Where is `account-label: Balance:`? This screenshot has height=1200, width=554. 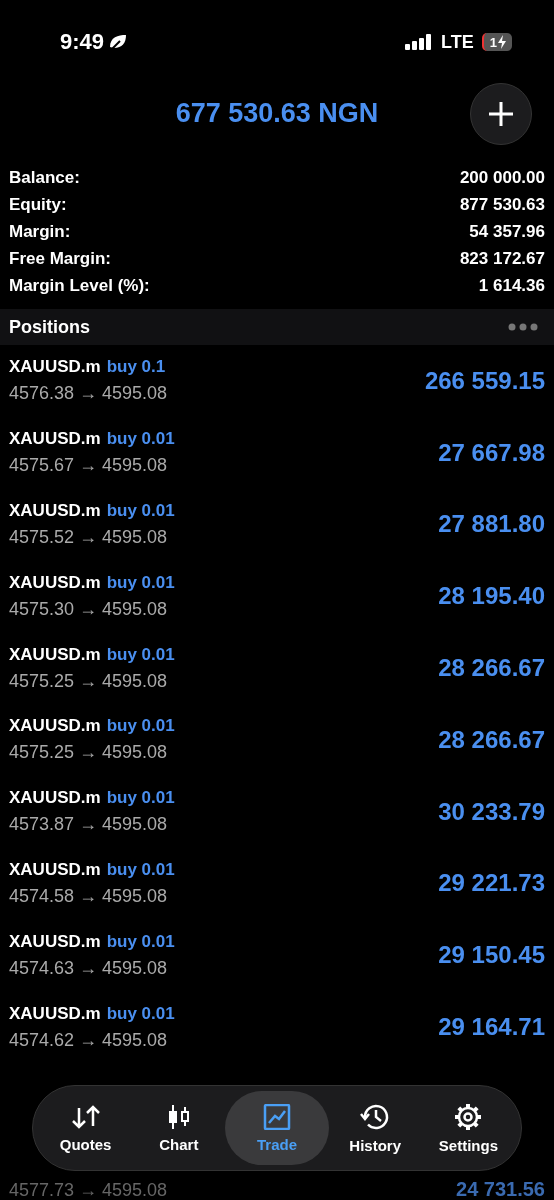 account-label: Balance: is located at coordinates (44, 177).